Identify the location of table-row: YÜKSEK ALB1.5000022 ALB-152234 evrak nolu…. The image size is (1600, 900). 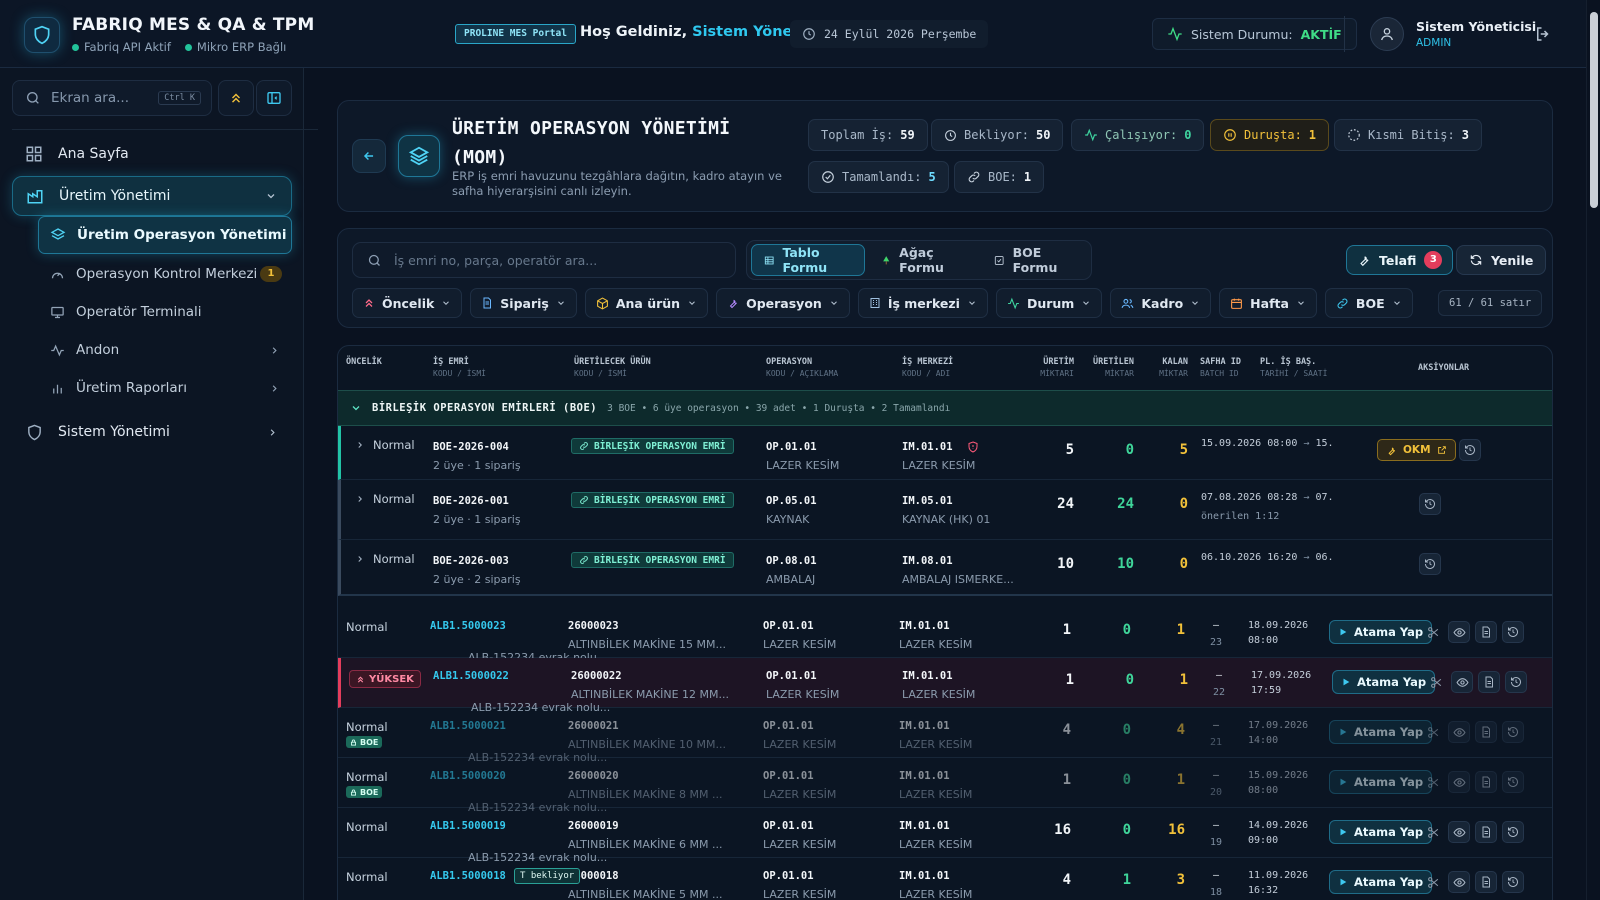
(945, 686).